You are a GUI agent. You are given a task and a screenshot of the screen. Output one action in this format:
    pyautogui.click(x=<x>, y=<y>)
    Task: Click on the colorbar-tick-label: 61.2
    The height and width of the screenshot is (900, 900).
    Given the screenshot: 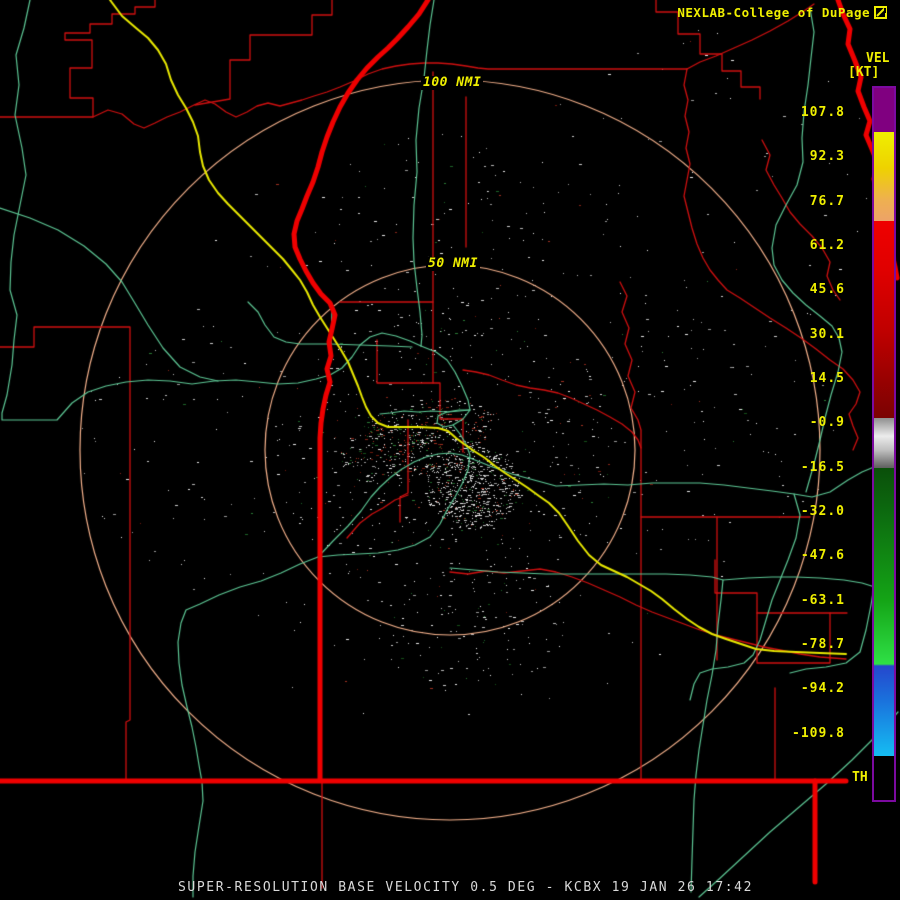 What is the action you would take?
    pyautogui.click(x=827, y=245)
    